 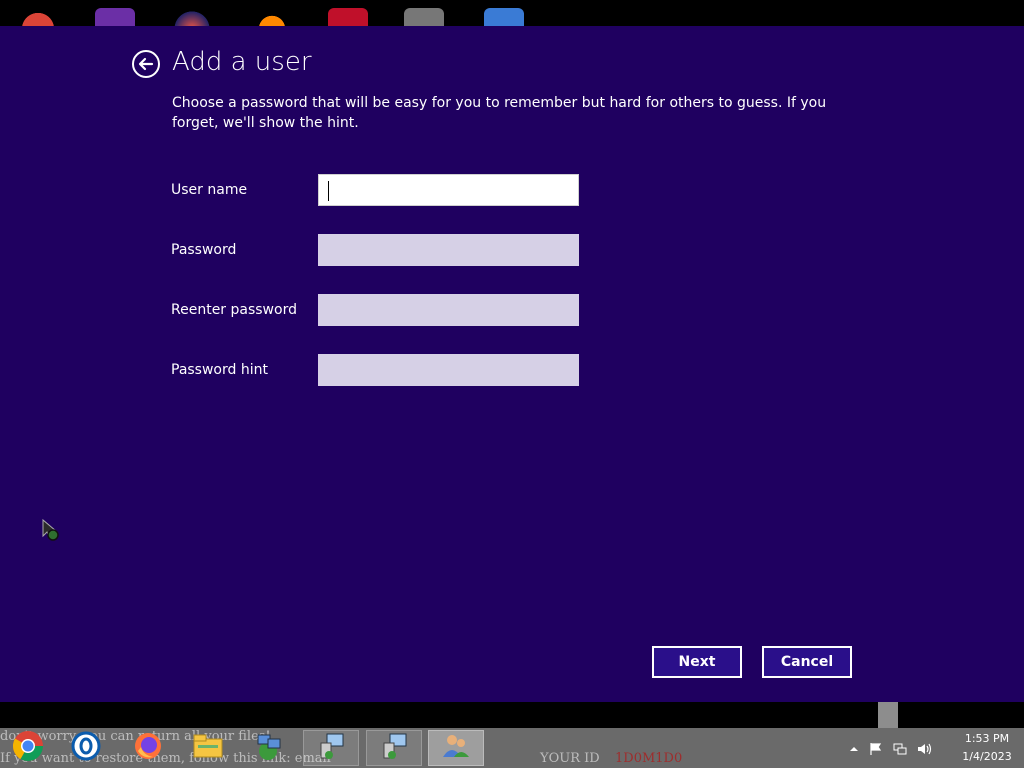 I want to click on cancel-button: Cancel, so click(x=807, y=662).